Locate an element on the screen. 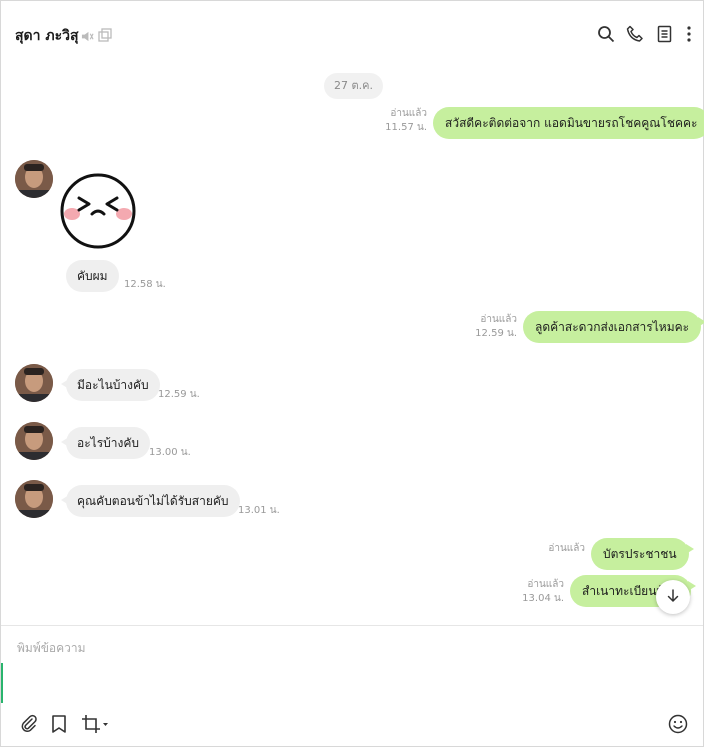  message-time: 11.57 น. is located at coordinates (406, 127).